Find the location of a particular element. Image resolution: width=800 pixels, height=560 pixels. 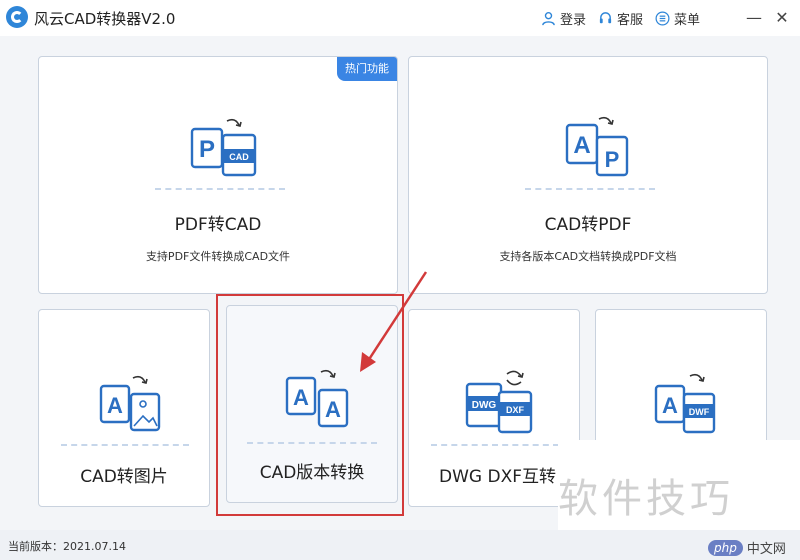

php-cn-label: 中文网 is located at coordinates (766, 549).